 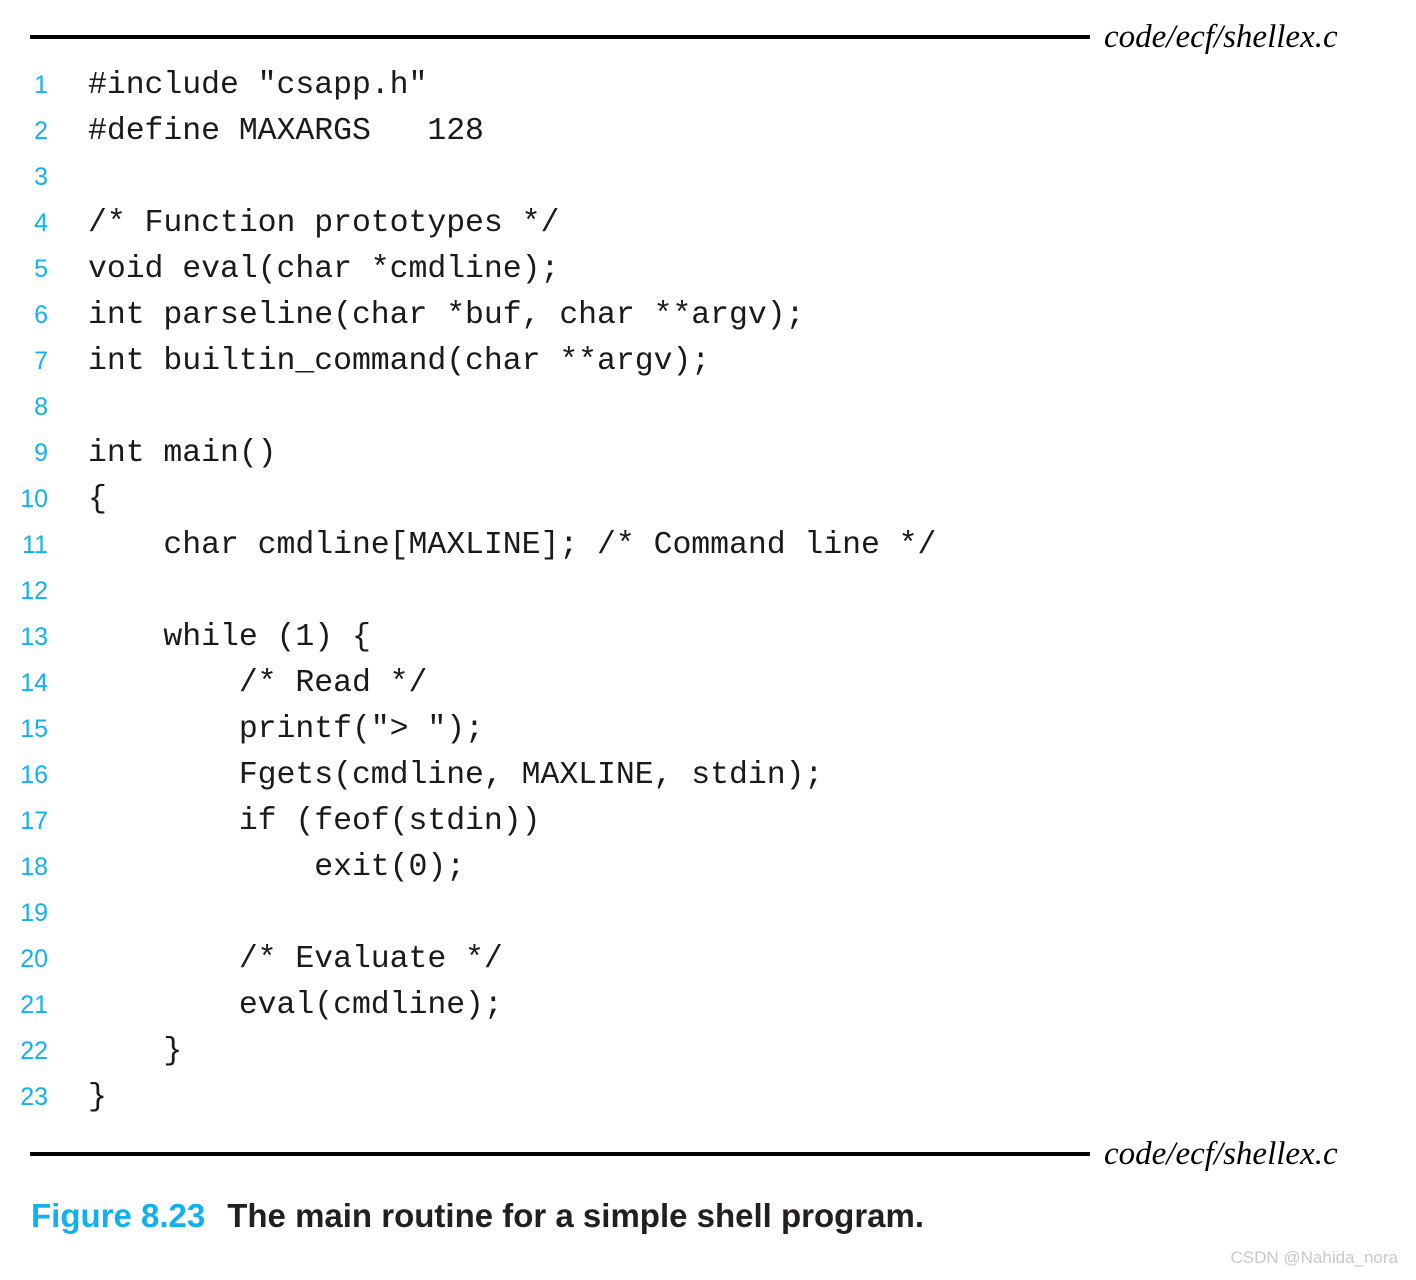 What do you see at coordinates (708, 407) in the screenshot?
I see `code-line: 8` at bounding box center [708, 407].